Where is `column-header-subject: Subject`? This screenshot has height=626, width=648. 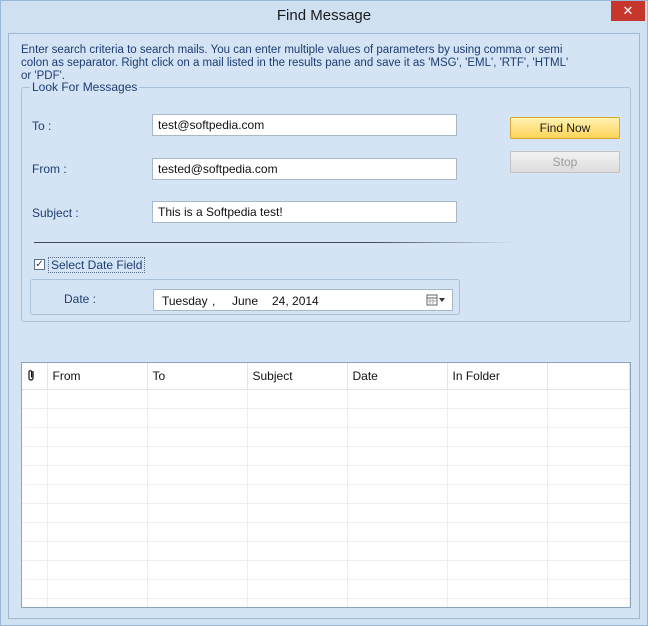
column-header-subject: Subject is located at coordinates (297, 376).